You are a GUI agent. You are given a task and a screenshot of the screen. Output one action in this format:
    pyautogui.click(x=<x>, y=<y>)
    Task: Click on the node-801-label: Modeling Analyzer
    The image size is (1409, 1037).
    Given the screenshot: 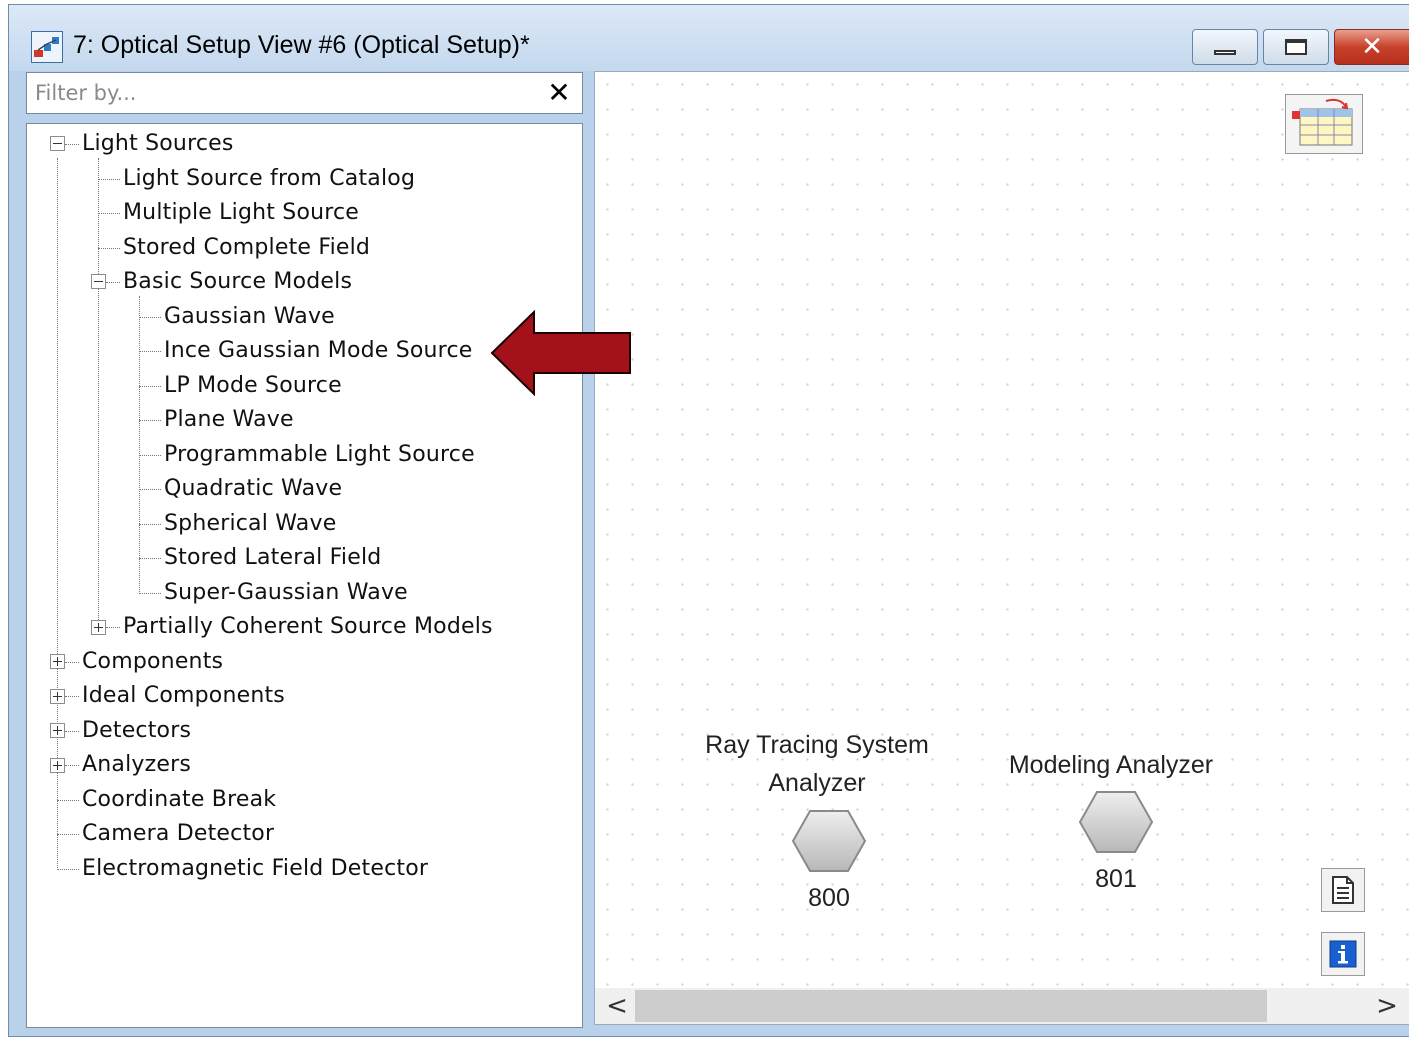 What is the action you would take?
    pyautogui.click(x=1111, y=765)
    